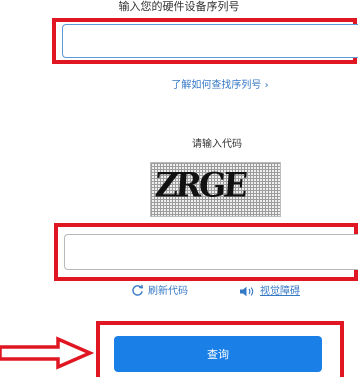  What do you see at coordinates (179, 86) in the screenshot?
I see `find-serial-link: 了解如何查找序列号 ›` at bounding box center [179, 86].